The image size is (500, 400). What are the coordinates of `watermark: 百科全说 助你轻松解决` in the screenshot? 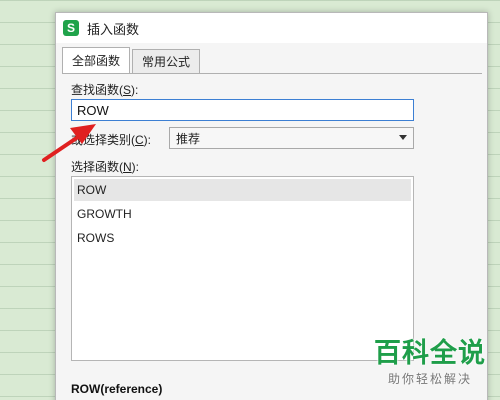 It's located at (430, 362).